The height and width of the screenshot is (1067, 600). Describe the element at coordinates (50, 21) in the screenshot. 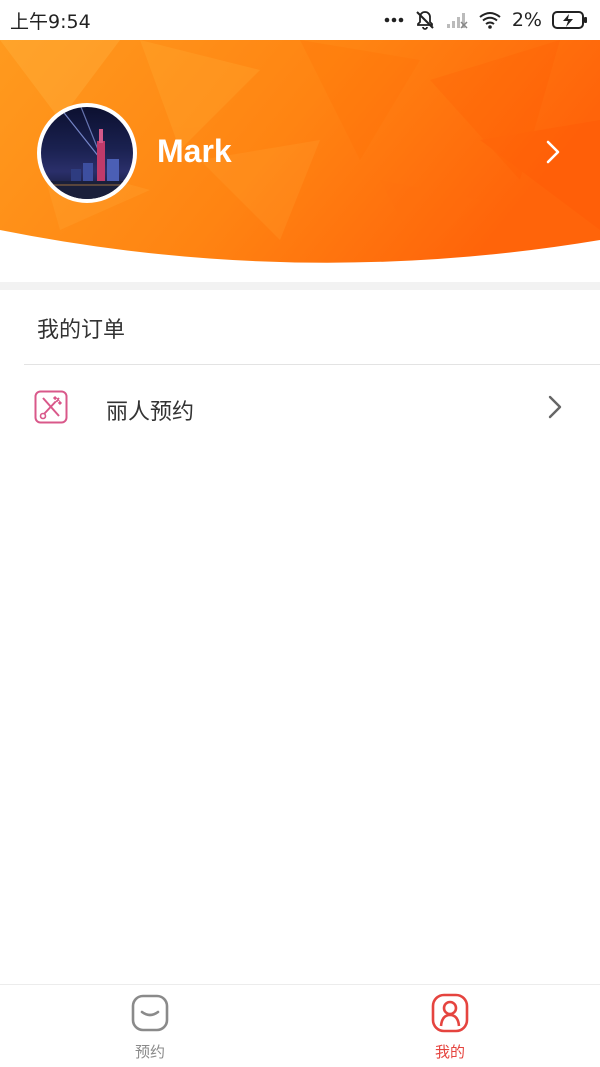

I see `status-time: 上午9:54` at that location.